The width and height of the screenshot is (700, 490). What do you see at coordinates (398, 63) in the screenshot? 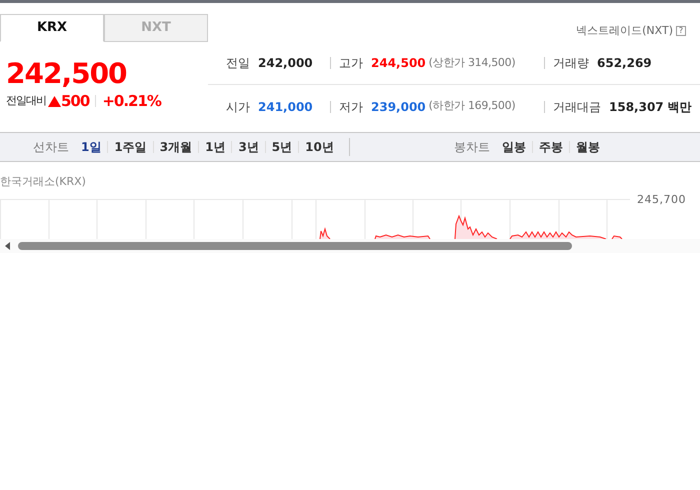
I see `stat-value: 244,500` at bounding box center [398, 63].